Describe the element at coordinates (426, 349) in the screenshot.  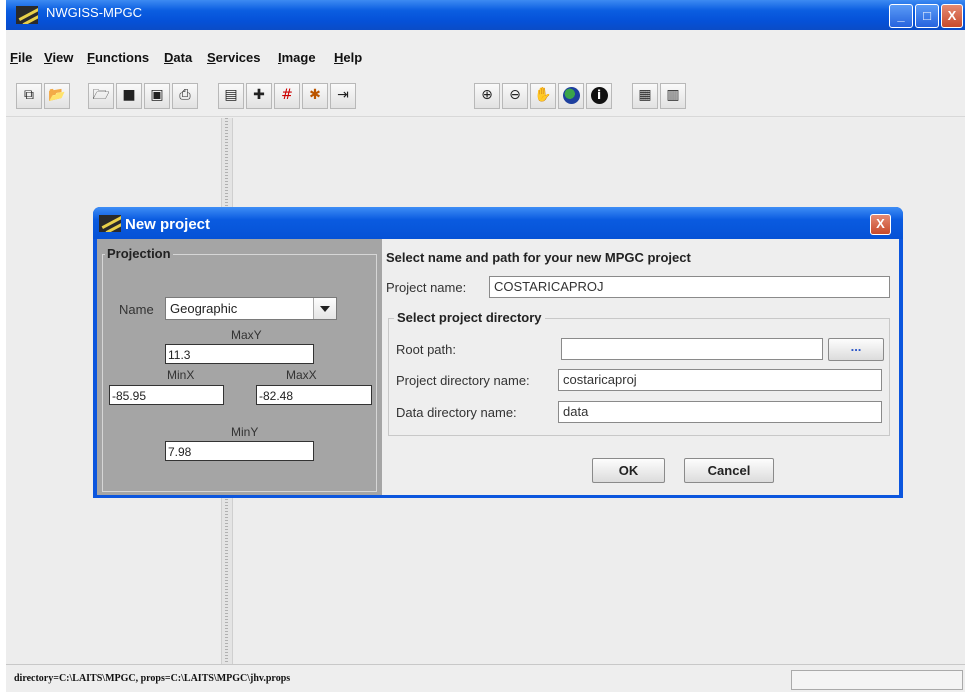
I see `root-path-label: Root path:` at that location.